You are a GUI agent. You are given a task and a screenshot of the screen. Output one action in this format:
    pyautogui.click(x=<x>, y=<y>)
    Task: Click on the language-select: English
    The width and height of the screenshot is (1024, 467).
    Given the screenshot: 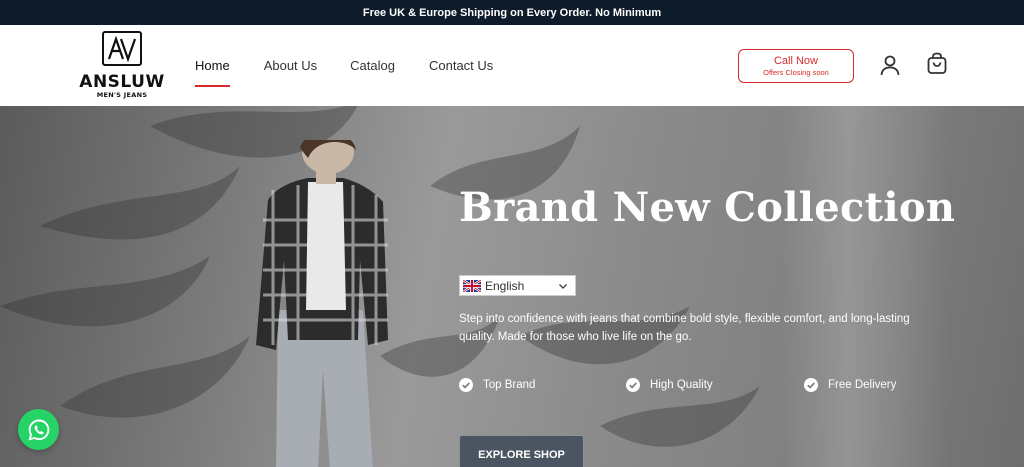 What is the action you would take?
    pyautogui.click(x=517, y=285)
    